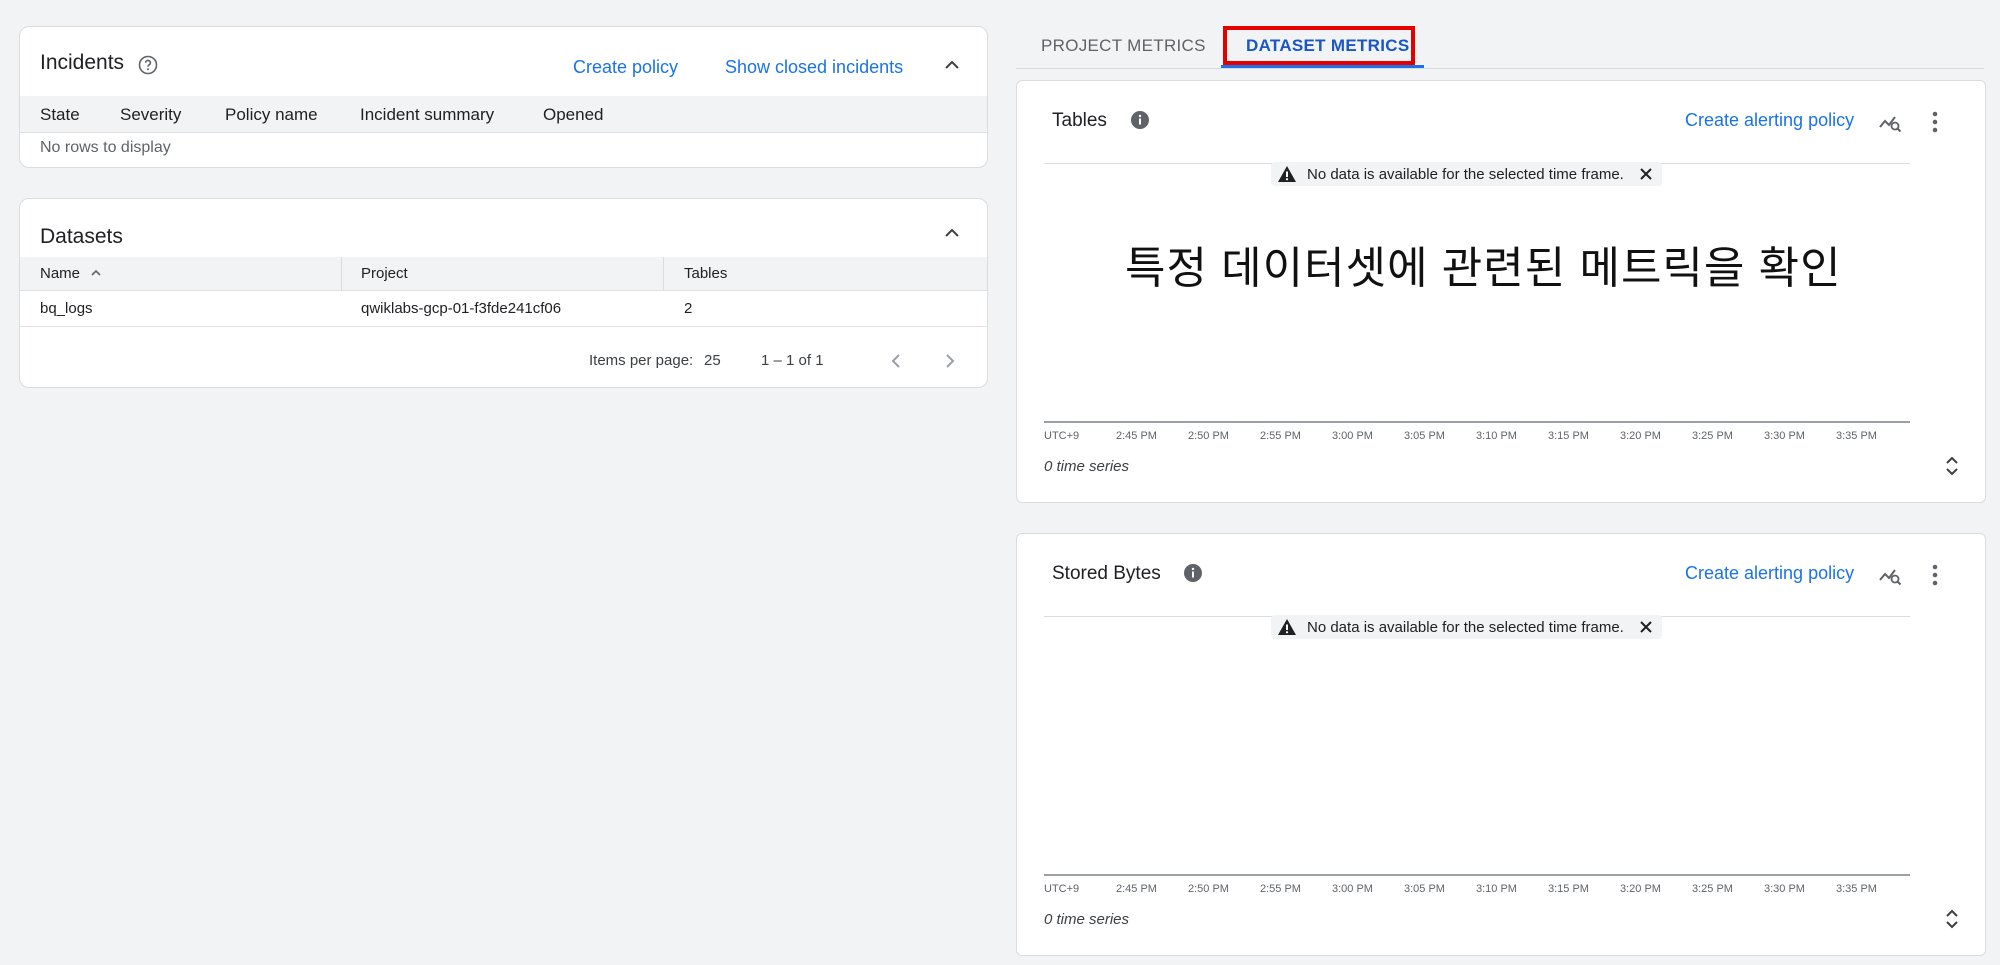  What do you see at coordinates (705, 273) in the screenshot?
I see `column-header-tables: Tables` at bounding box center [705, 273].